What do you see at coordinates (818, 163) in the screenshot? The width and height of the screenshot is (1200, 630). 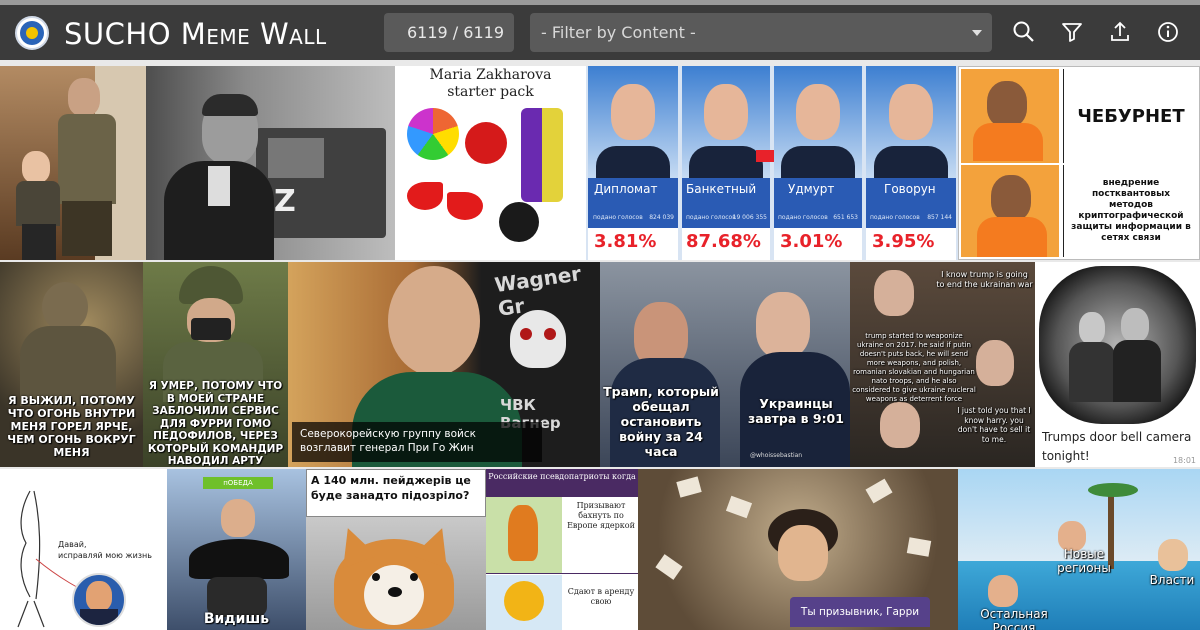 I see `poll-card: Удмурт подано голосов 651 653 3.01%` at bounding box center [818, 163].